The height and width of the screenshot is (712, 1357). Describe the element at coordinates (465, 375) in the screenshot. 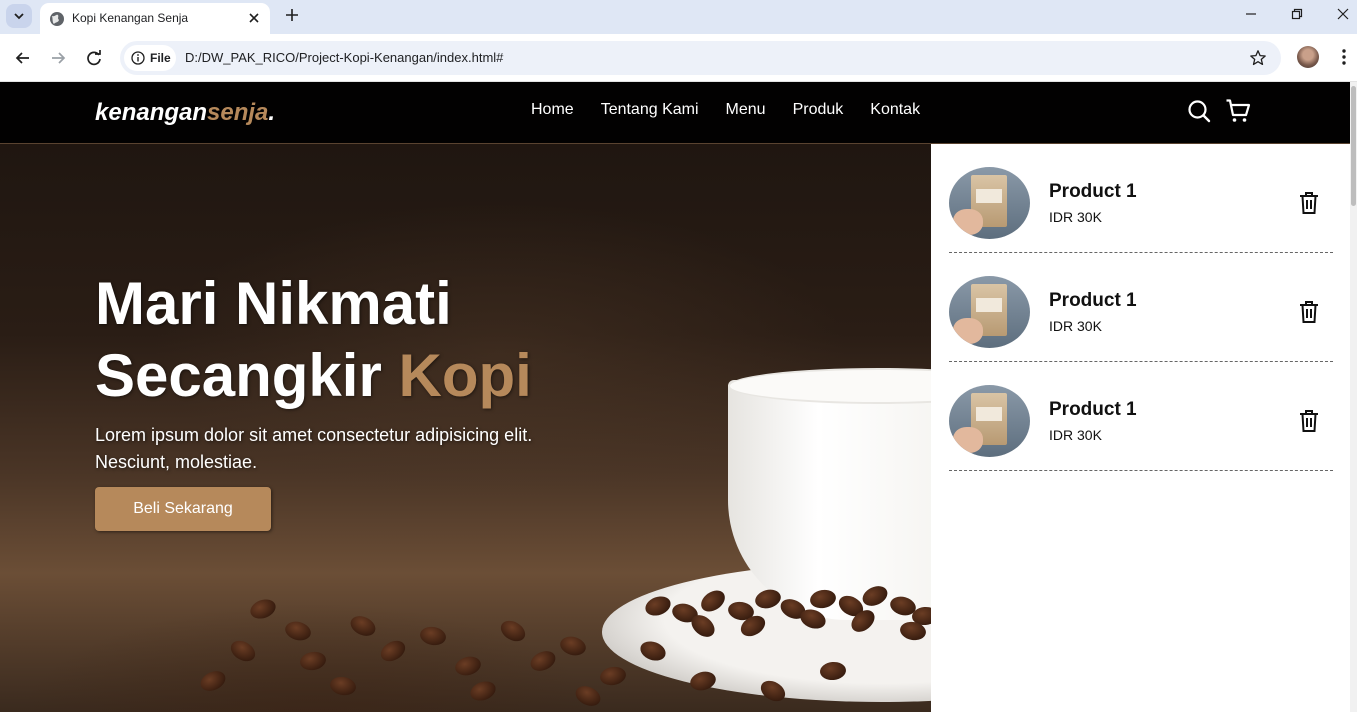

I see `hero-title-accent: Kopi` at that location.